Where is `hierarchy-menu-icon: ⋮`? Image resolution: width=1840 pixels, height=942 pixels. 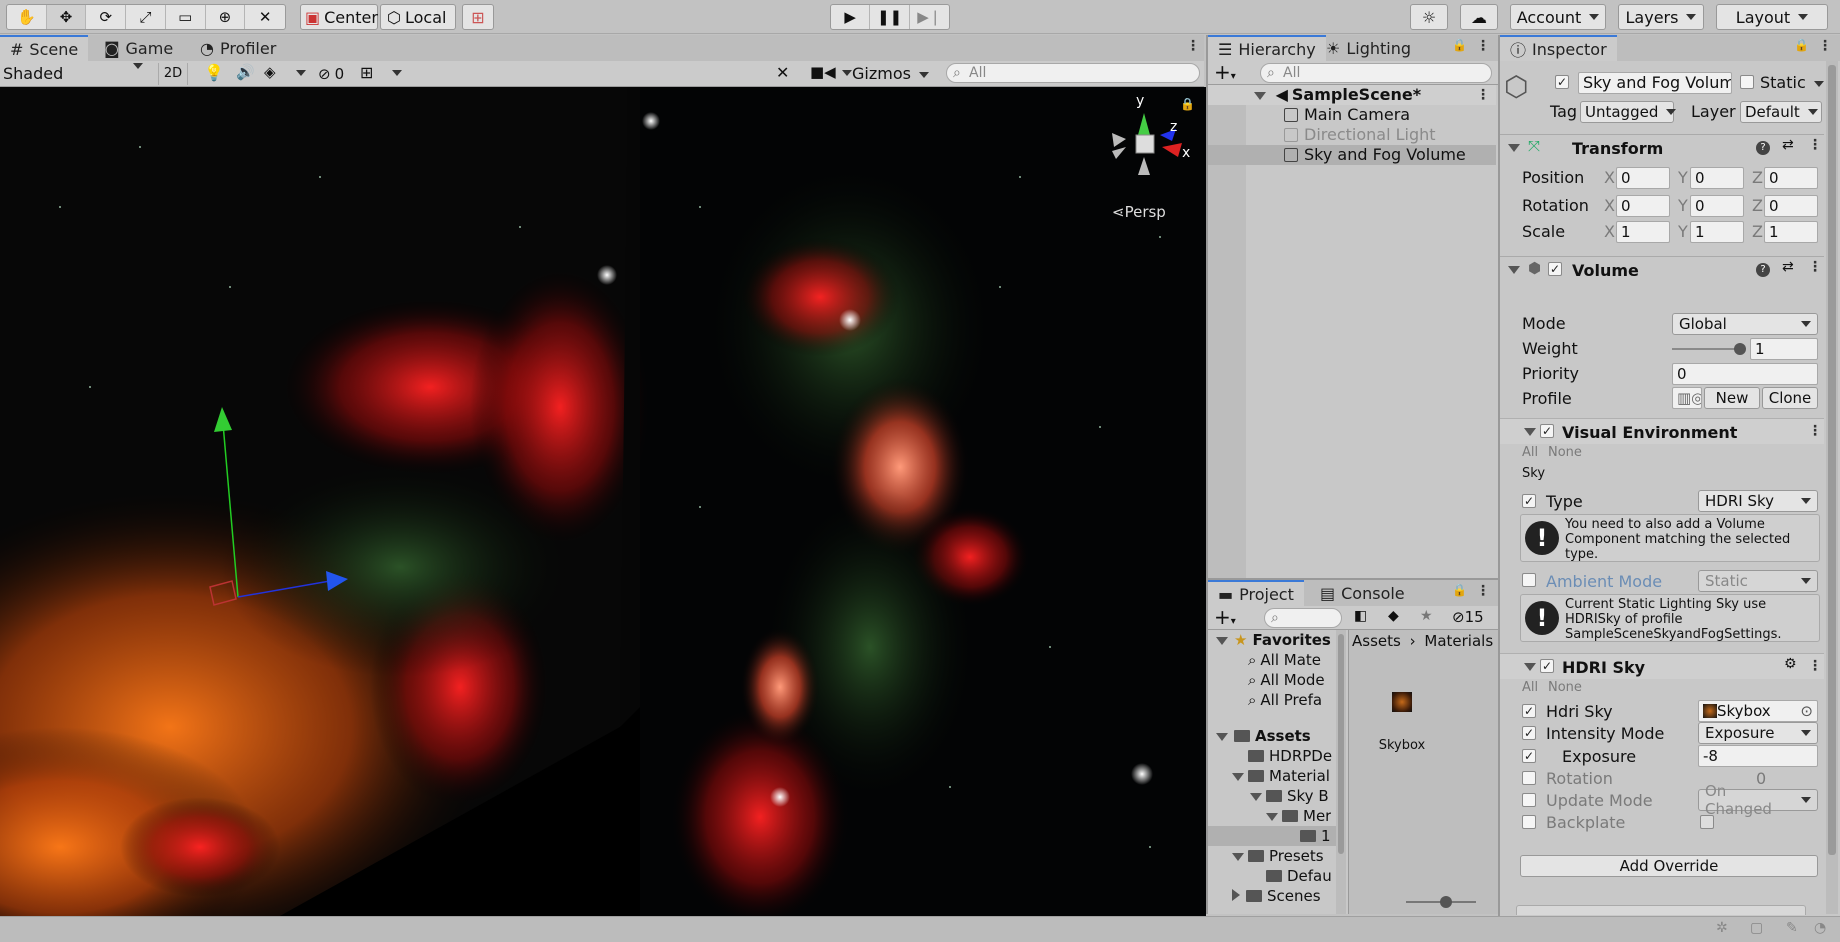
hierarchy-menu-icon: ⋮ is located at coordinates (1483, 46).